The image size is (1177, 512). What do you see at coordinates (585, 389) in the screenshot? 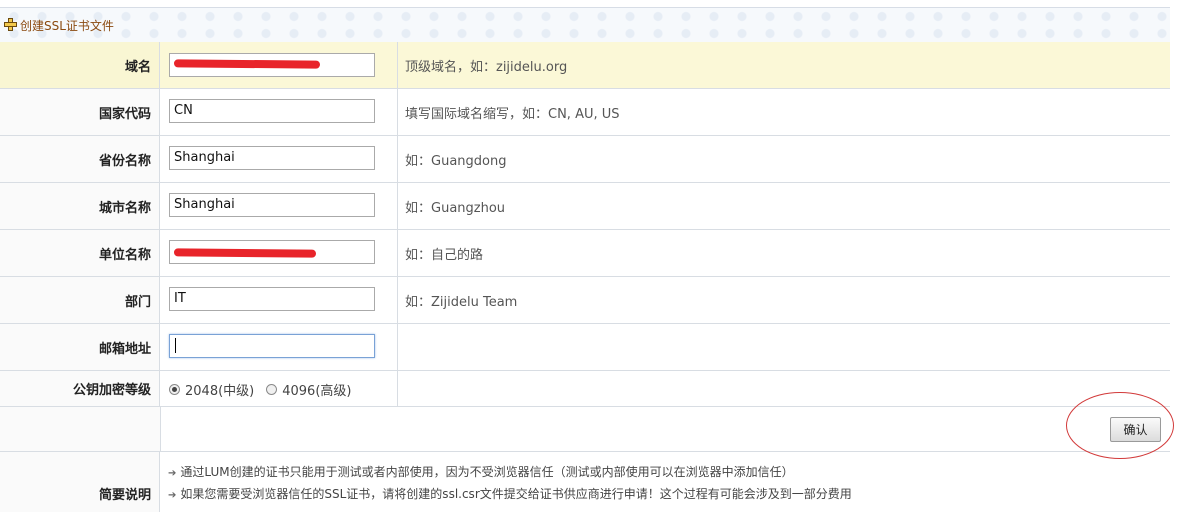
I see `form-row-encryption: 公钥加密等级 2048(中级) 4096(高级)` at bounding box center [585, 389].